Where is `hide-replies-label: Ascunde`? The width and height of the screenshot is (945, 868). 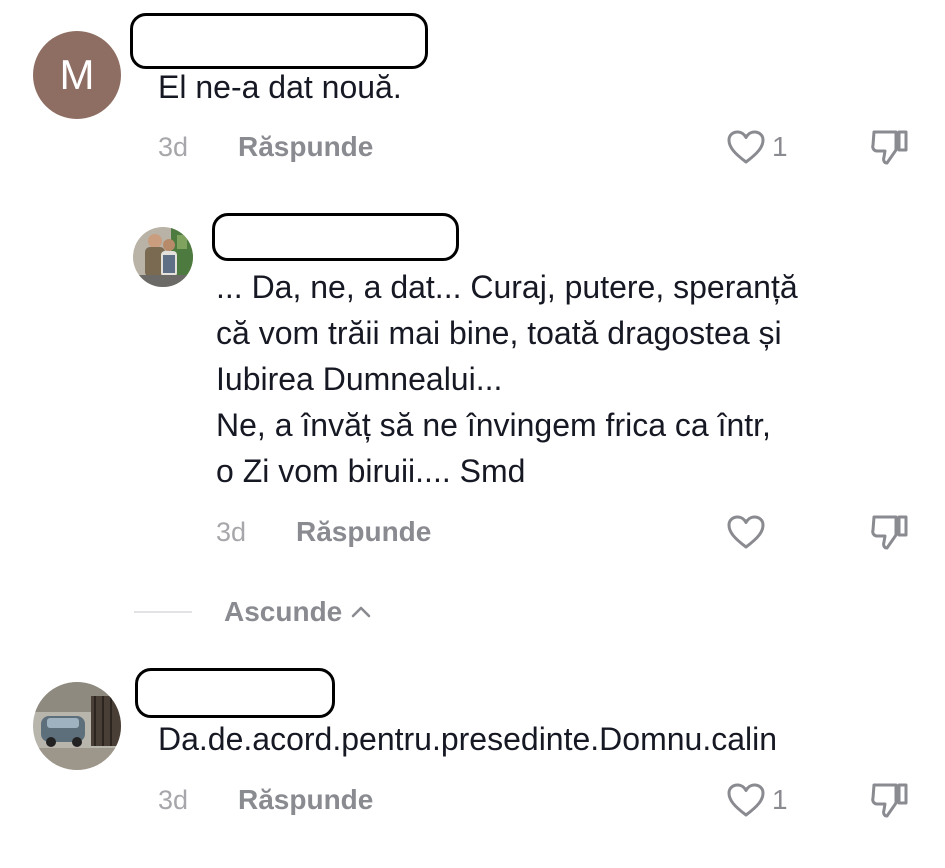
hide-replies-label: Ascunde is located at coordinates (283, 611).